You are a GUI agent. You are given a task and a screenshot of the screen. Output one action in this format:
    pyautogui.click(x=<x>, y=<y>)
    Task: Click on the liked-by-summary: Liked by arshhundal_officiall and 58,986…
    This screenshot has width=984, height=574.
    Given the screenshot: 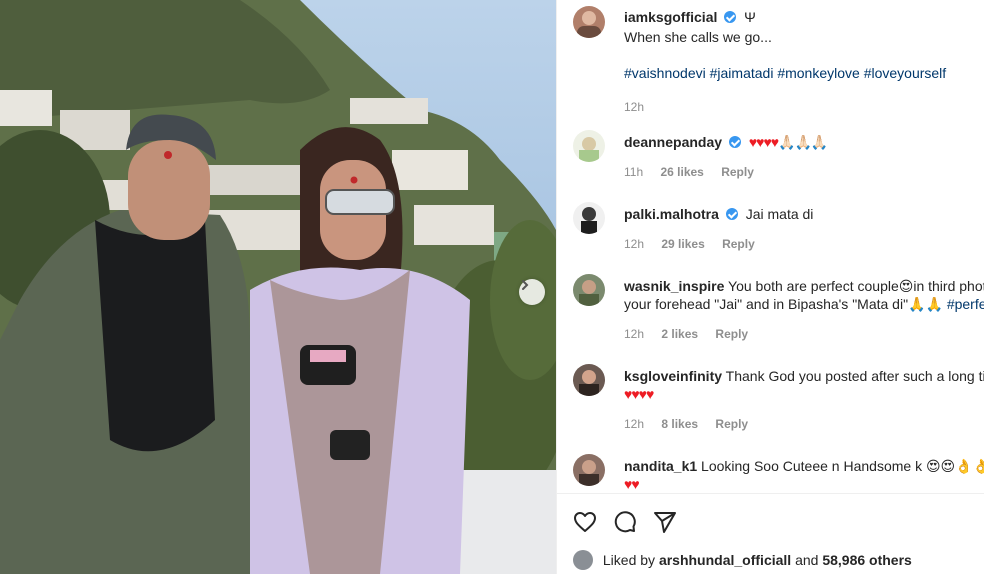 What is the action you would take?
    pyautogui.click(x=742, y=560)
    